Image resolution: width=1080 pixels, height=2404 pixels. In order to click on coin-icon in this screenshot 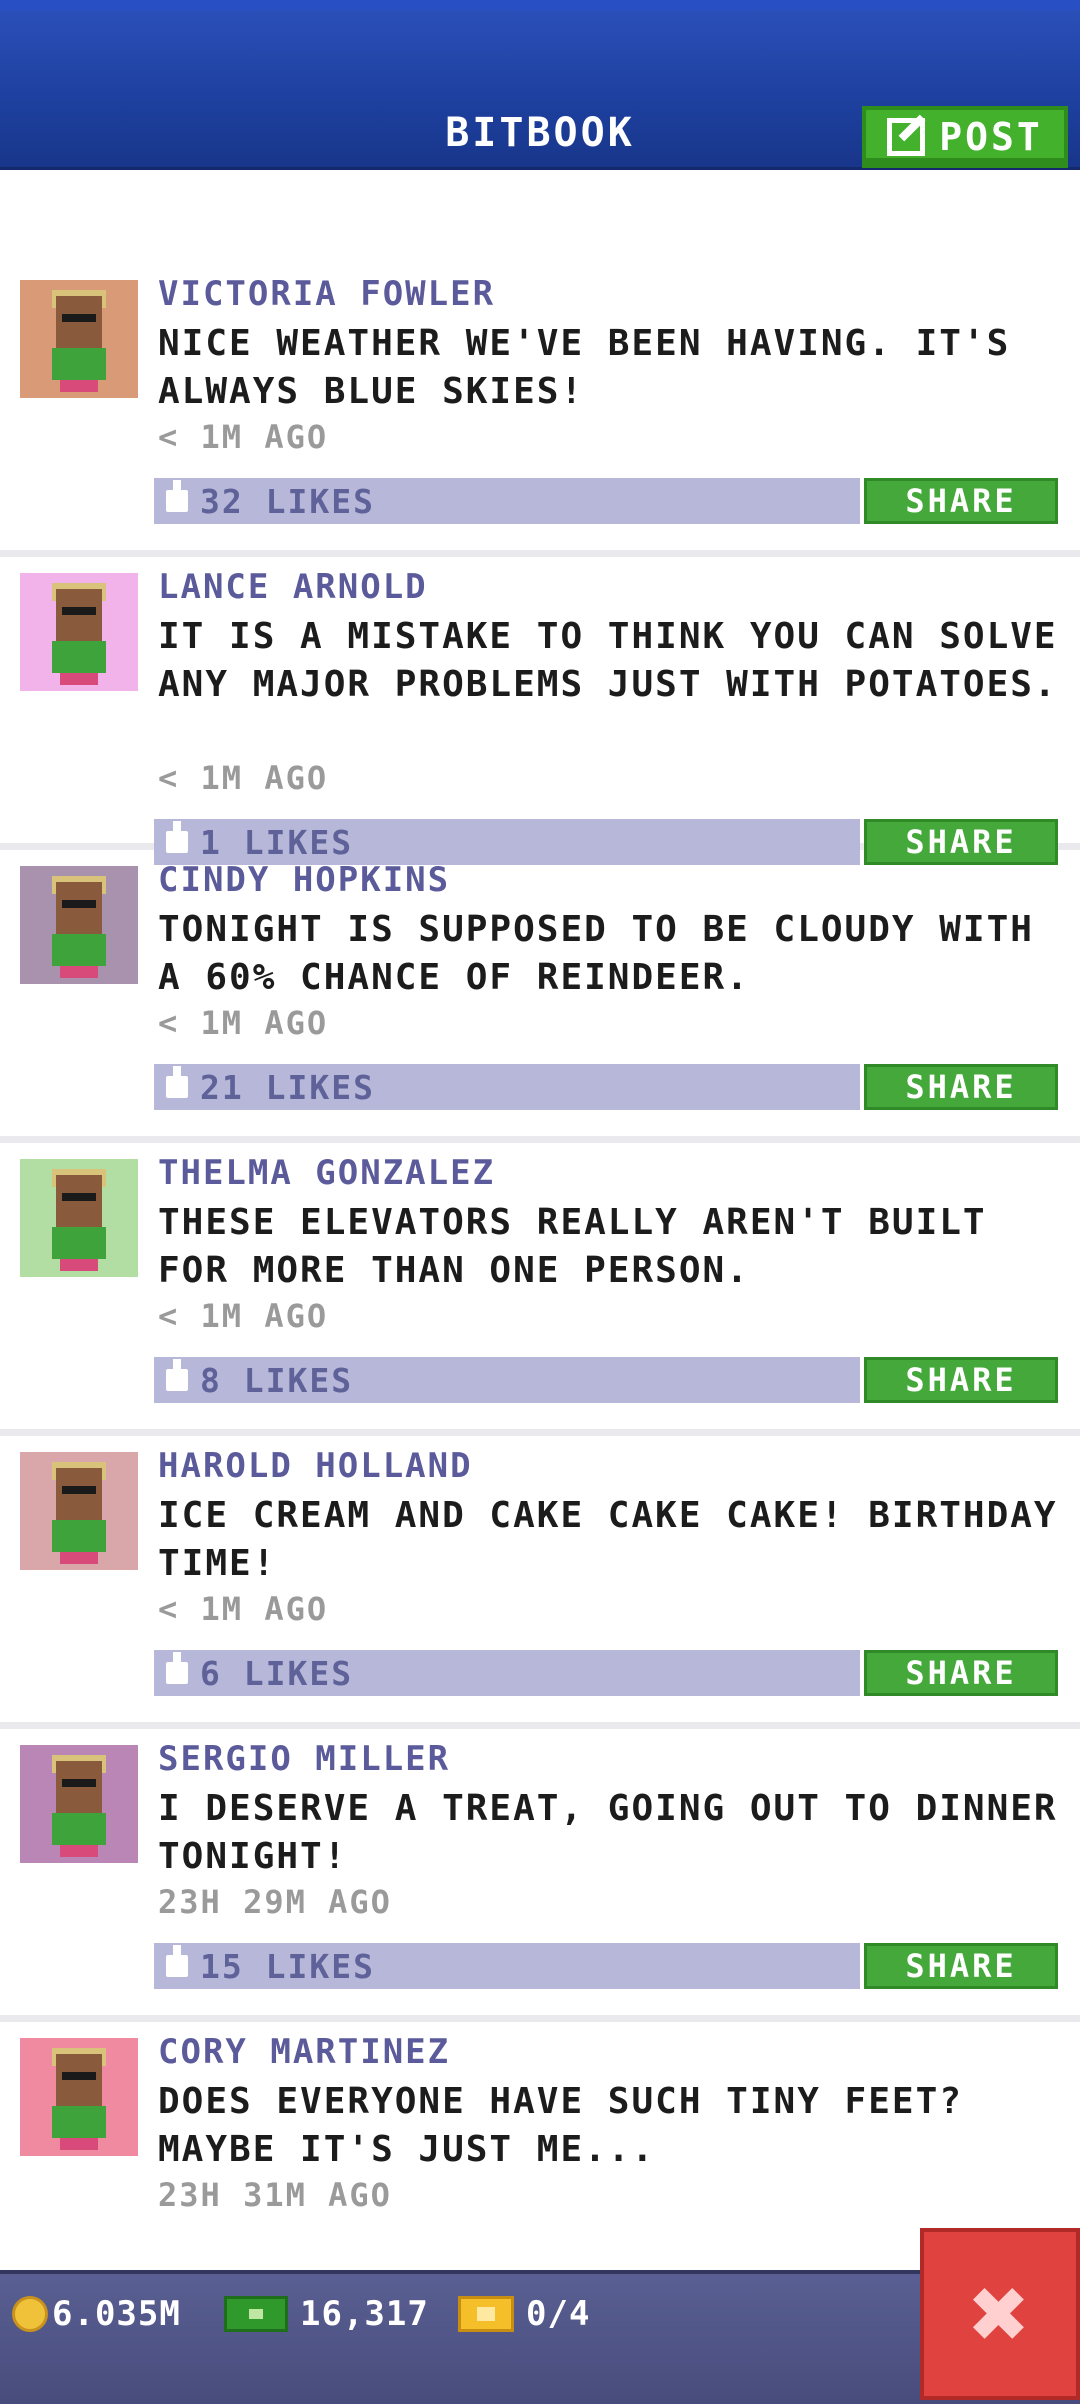, I will do `click(30, 2314)`.